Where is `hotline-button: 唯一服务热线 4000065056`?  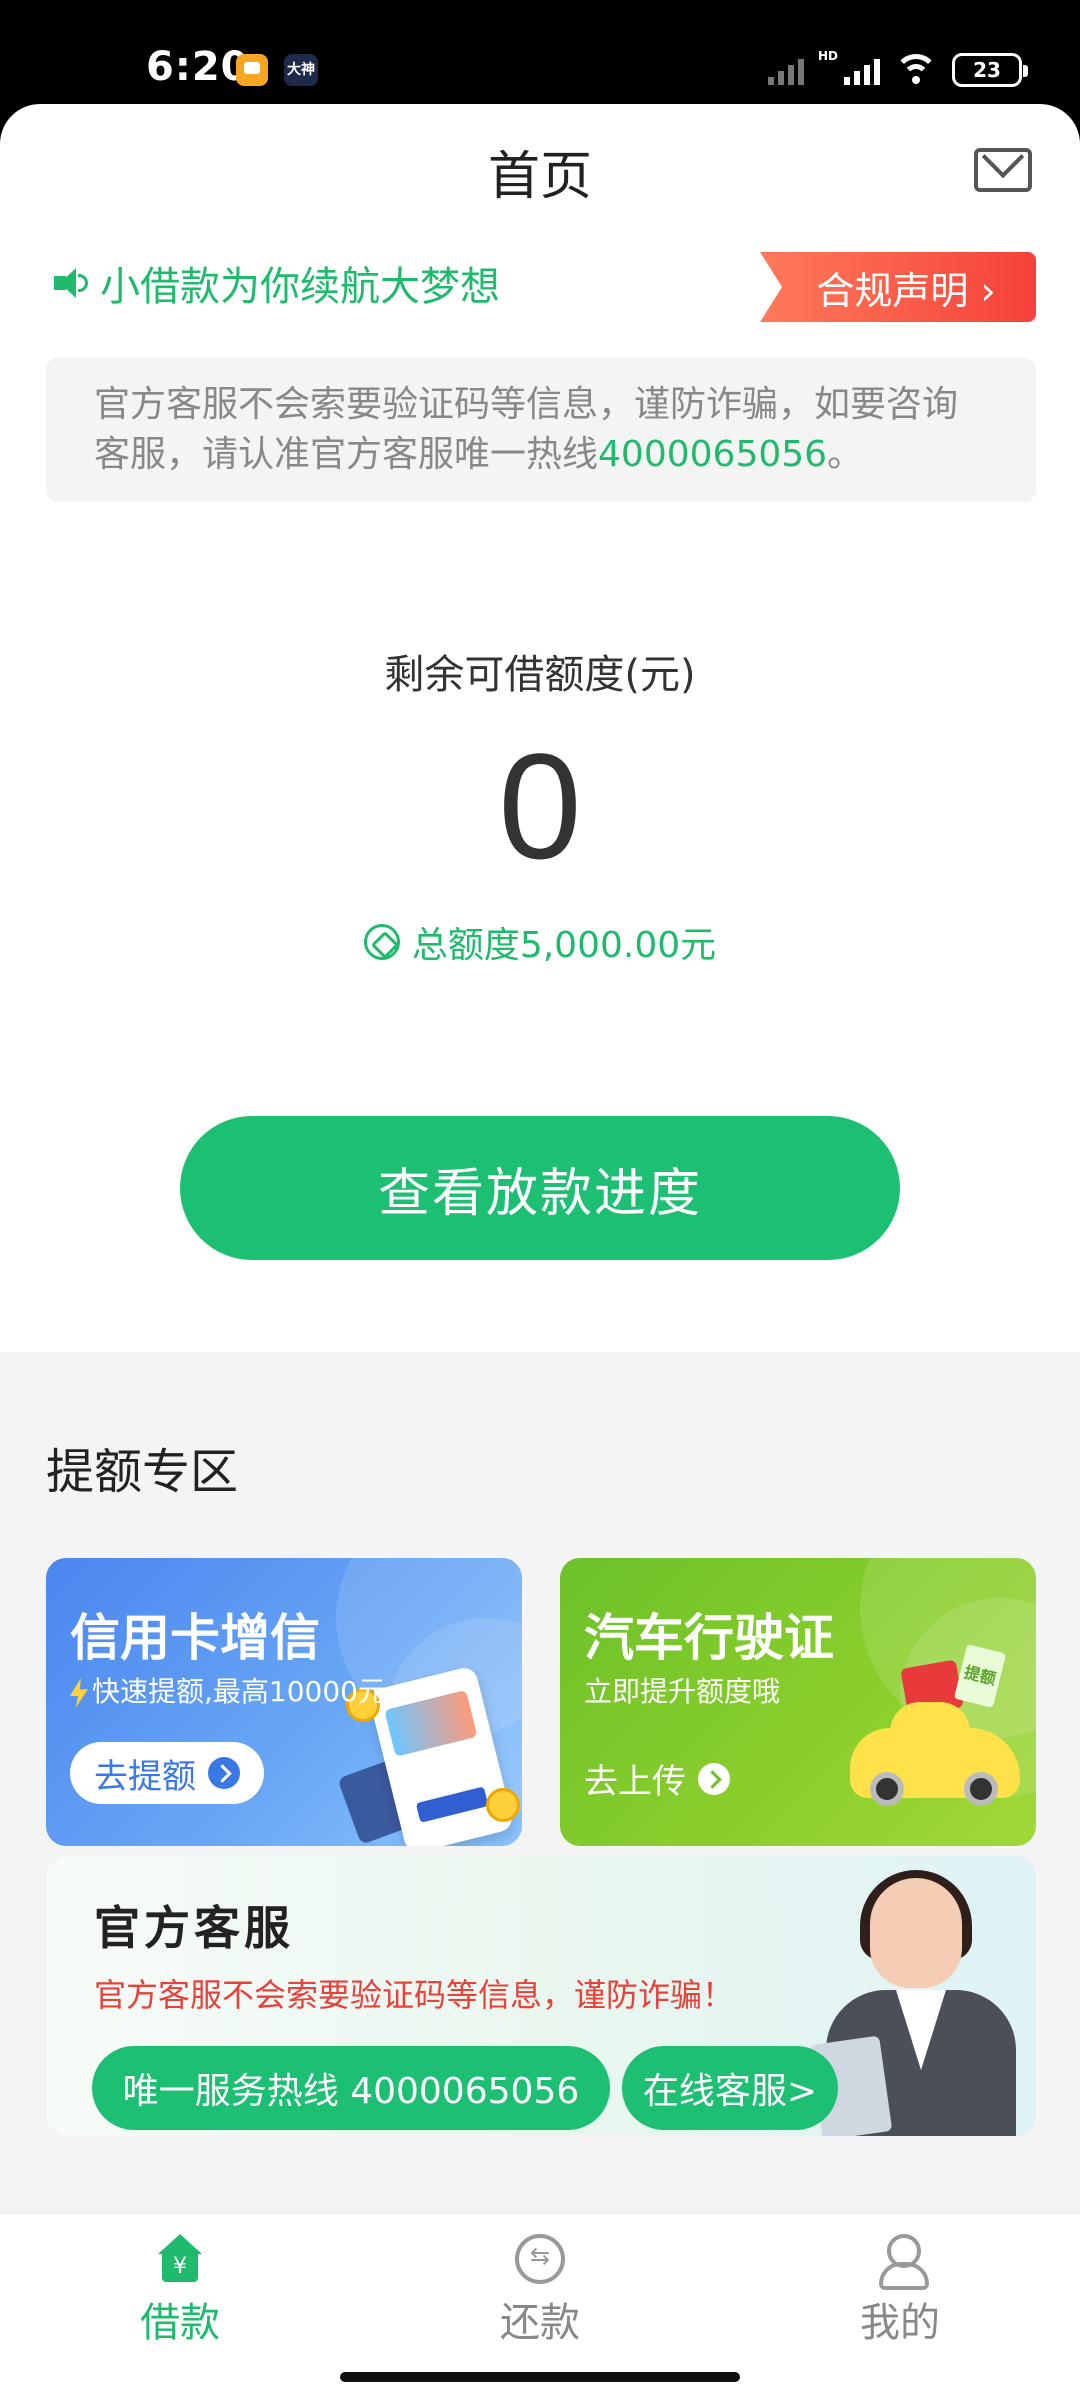
hotline-button: 唯一服务热线 4000065056 is located at coordinates (351, 2088).